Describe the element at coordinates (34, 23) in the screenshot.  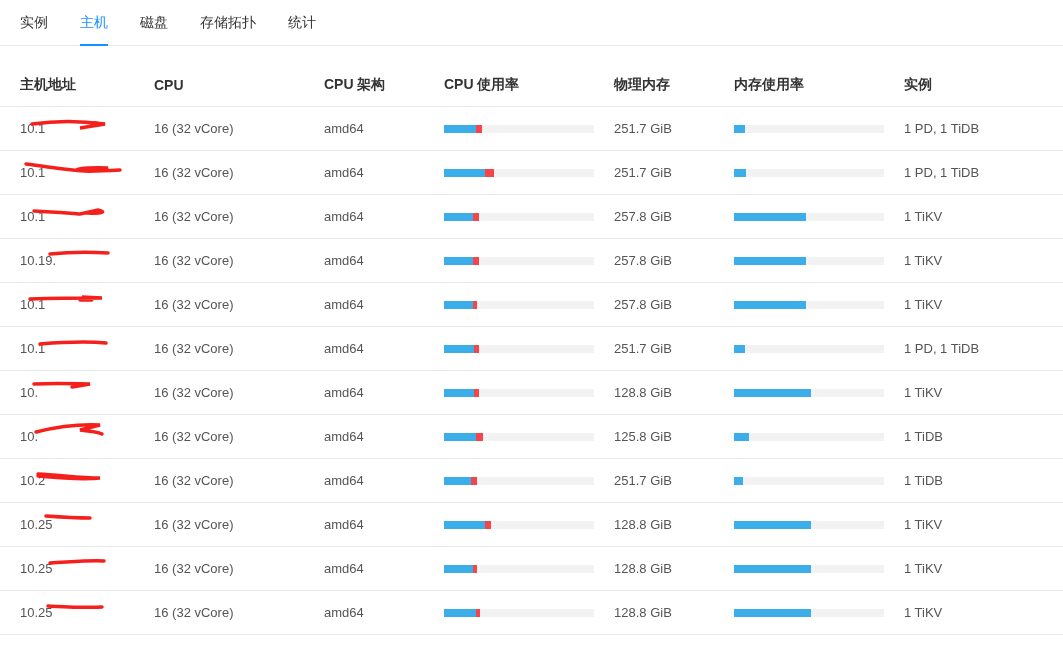
I see `tab: 实例` at that location.